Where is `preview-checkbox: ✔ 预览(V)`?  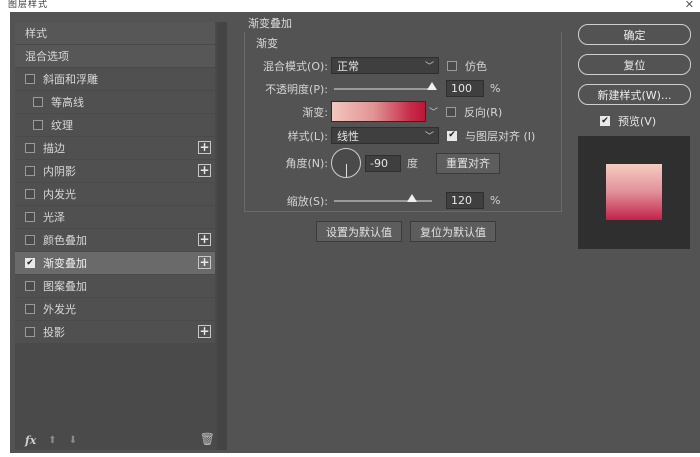 preview-checkbox: ✔ 预览(V) is located at coordinates (628, 121).